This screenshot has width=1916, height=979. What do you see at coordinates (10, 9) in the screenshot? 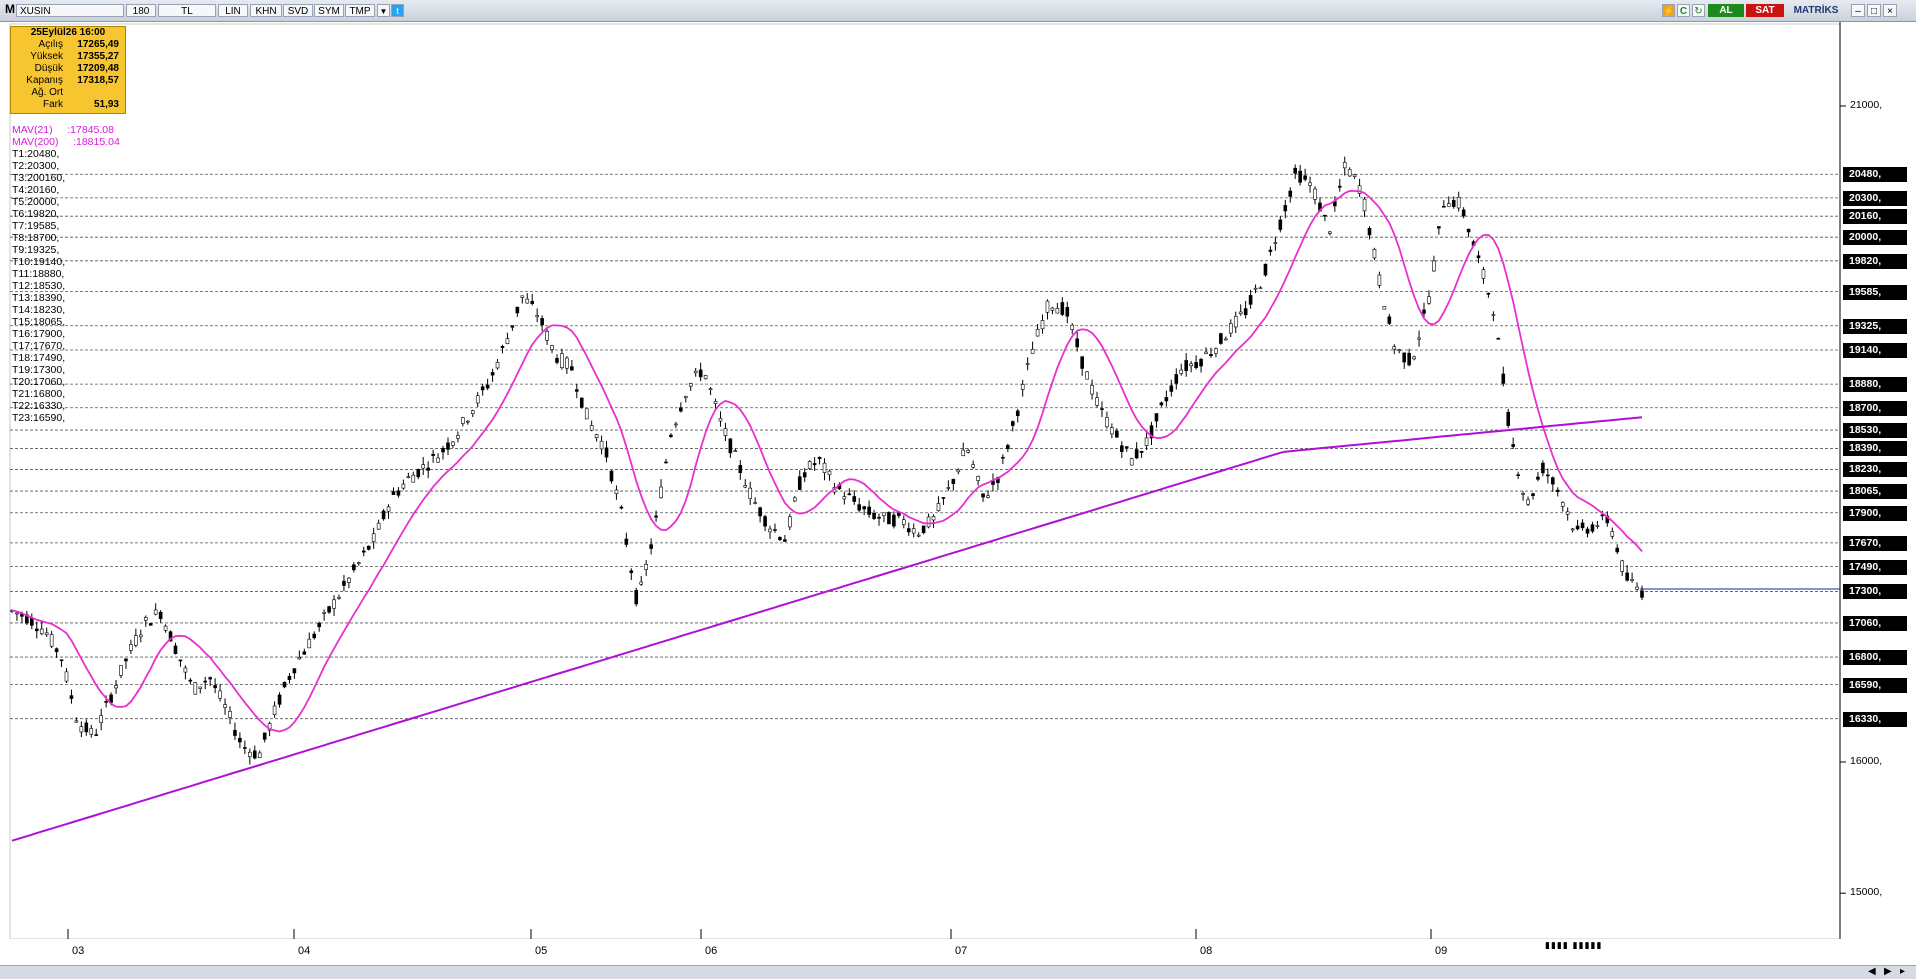
I see `menu-button: M` at bounding box center [10, 9].